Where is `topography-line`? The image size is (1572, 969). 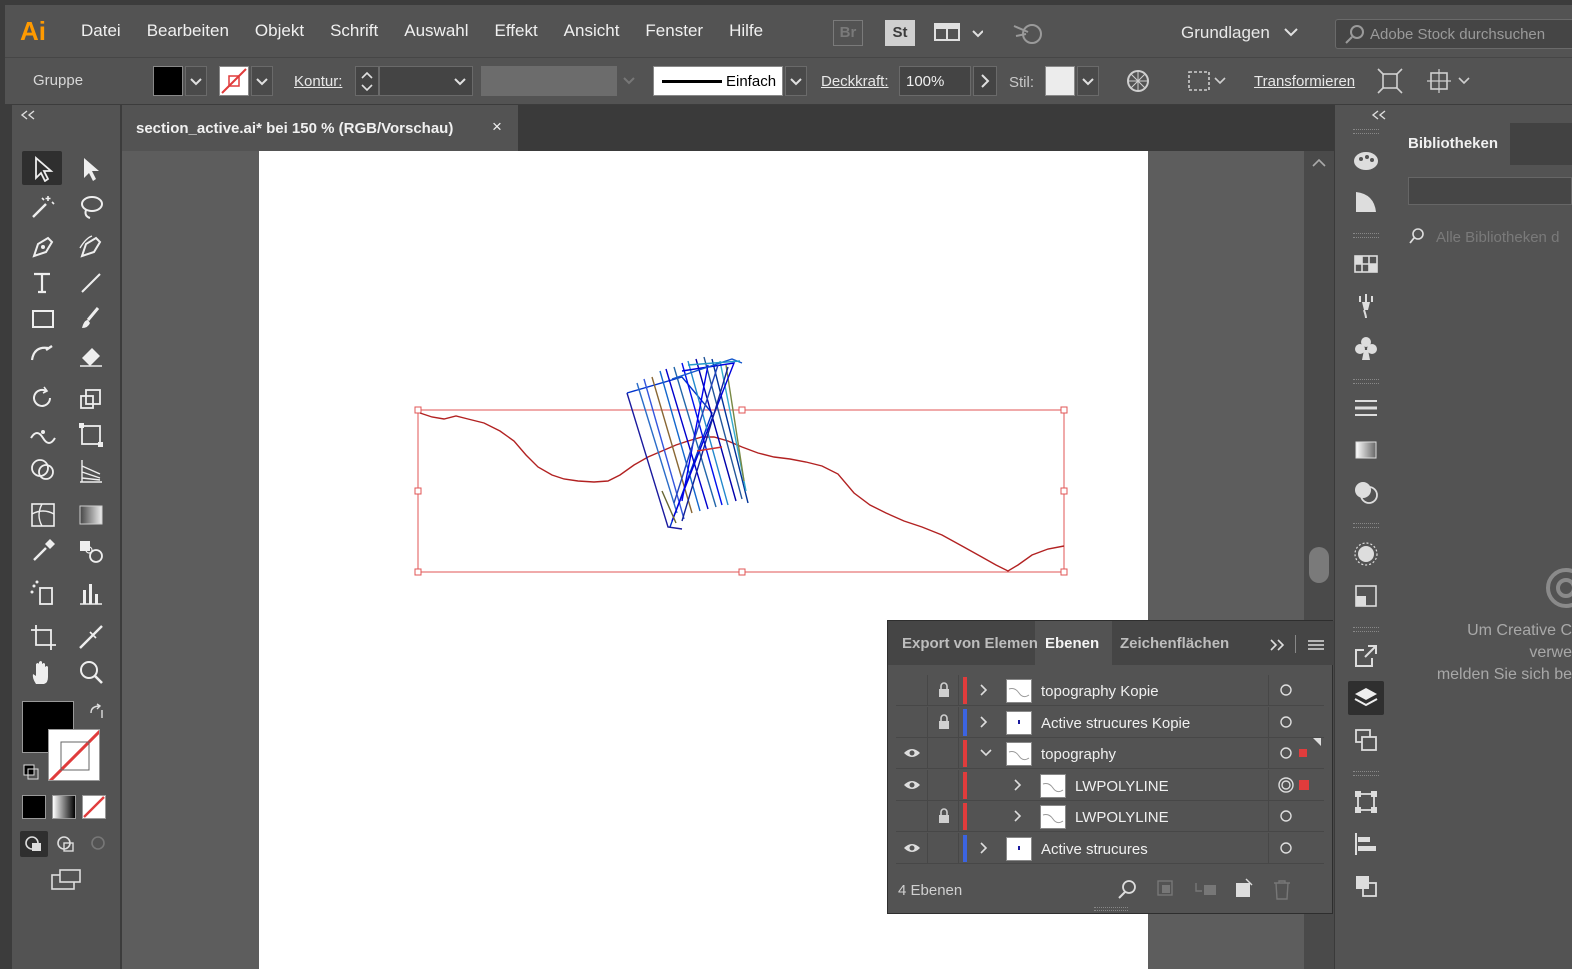
topography-line is located at coordinates (742, 492).